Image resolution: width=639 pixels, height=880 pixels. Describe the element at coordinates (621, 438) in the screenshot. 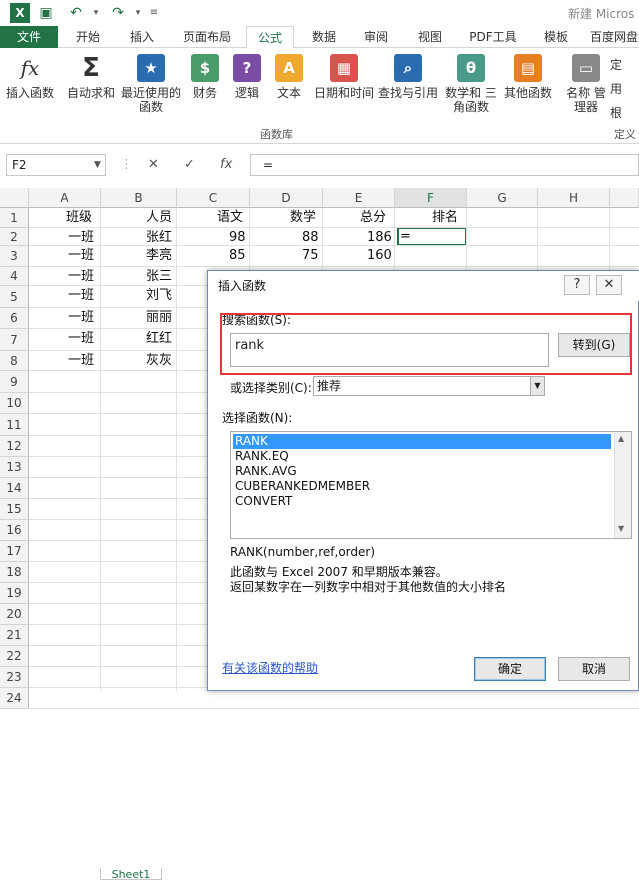

I see `scroll-up-icon: ▲` at that location.